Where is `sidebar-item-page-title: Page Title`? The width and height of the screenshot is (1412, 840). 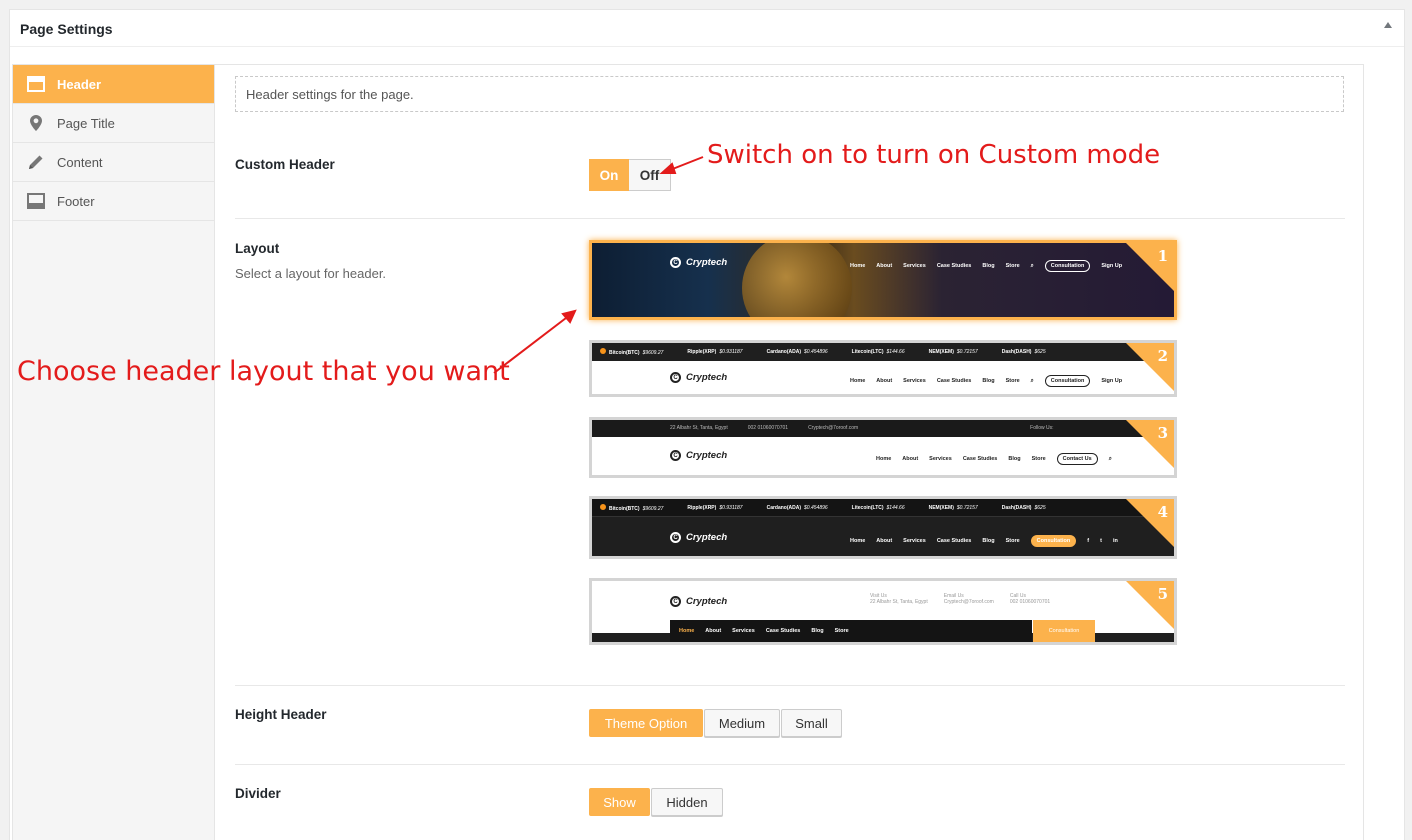 sidebar-item-page-title: Page Title is located at coordinates (113, 123).